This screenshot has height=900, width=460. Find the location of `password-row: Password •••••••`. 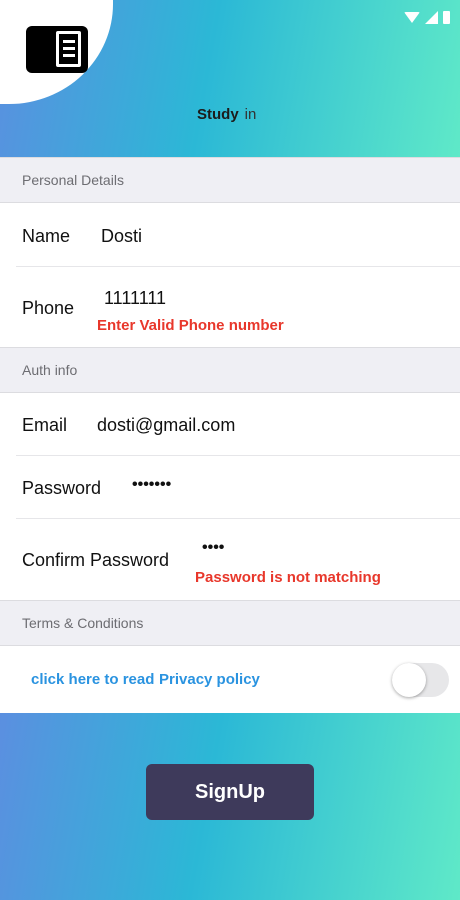

password-row: Password ••••••• is located at coordinates (230, 487).